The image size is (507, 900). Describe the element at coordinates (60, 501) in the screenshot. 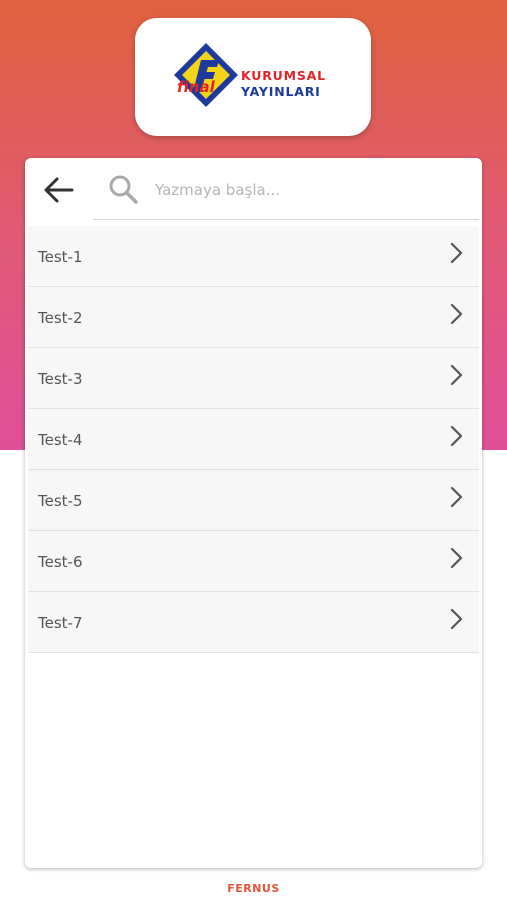

I see `test-label: Test-5` at that location.